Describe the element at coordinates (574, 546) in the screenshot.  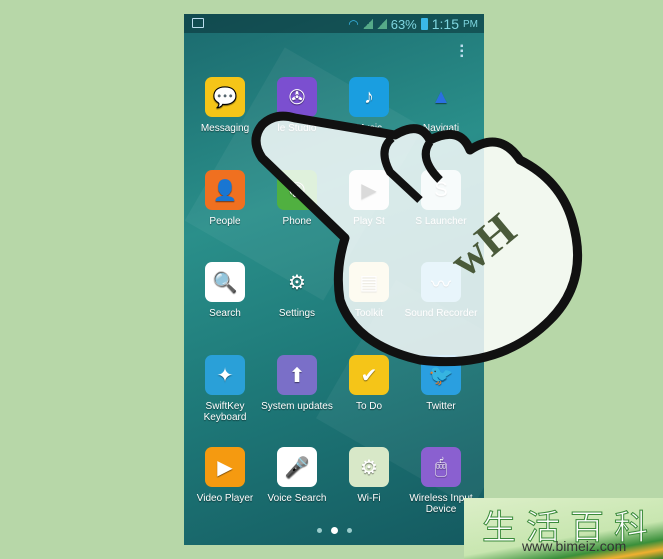
I see `site-url: www.bimeiz.com` at that location.